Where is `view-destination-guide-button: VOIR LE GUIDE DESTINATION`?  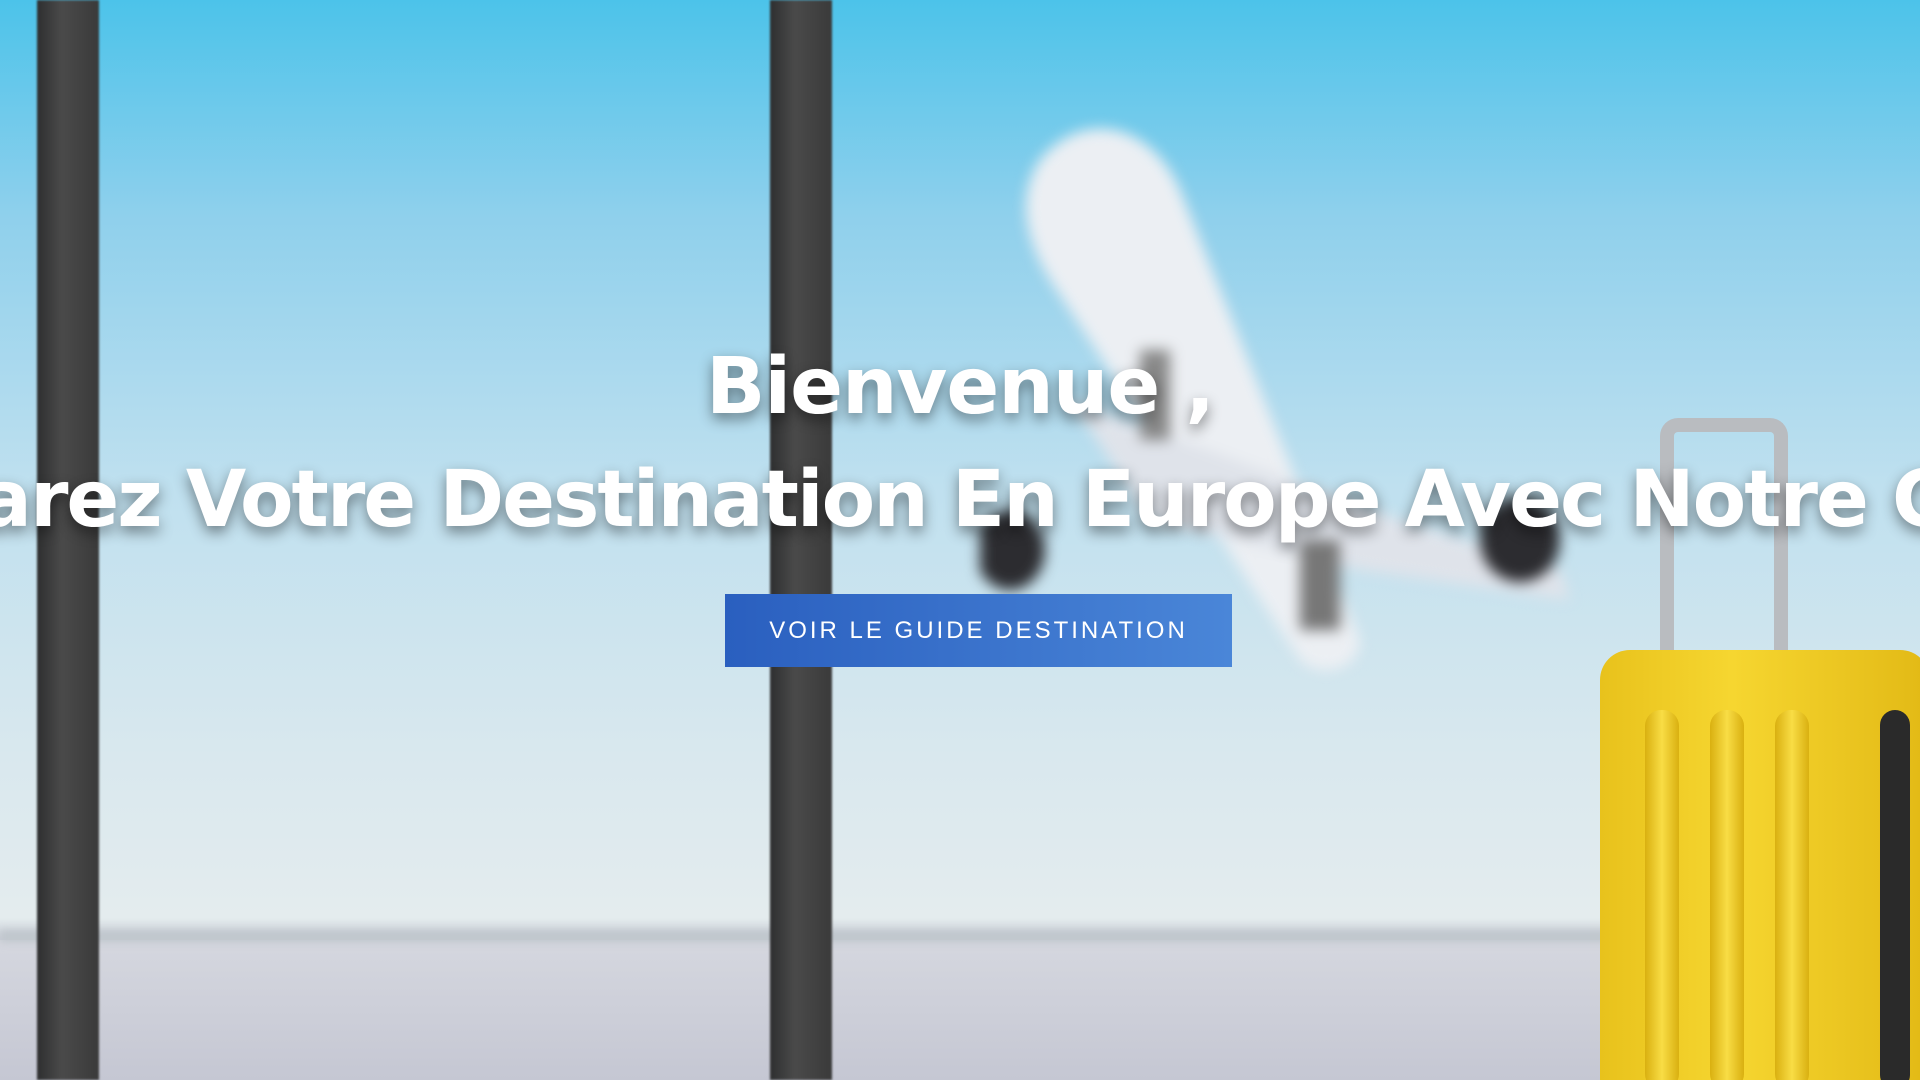
view-destination-guide-button: VOIR LE GUIDE DESTINATION is located at coordinates (978, 630).